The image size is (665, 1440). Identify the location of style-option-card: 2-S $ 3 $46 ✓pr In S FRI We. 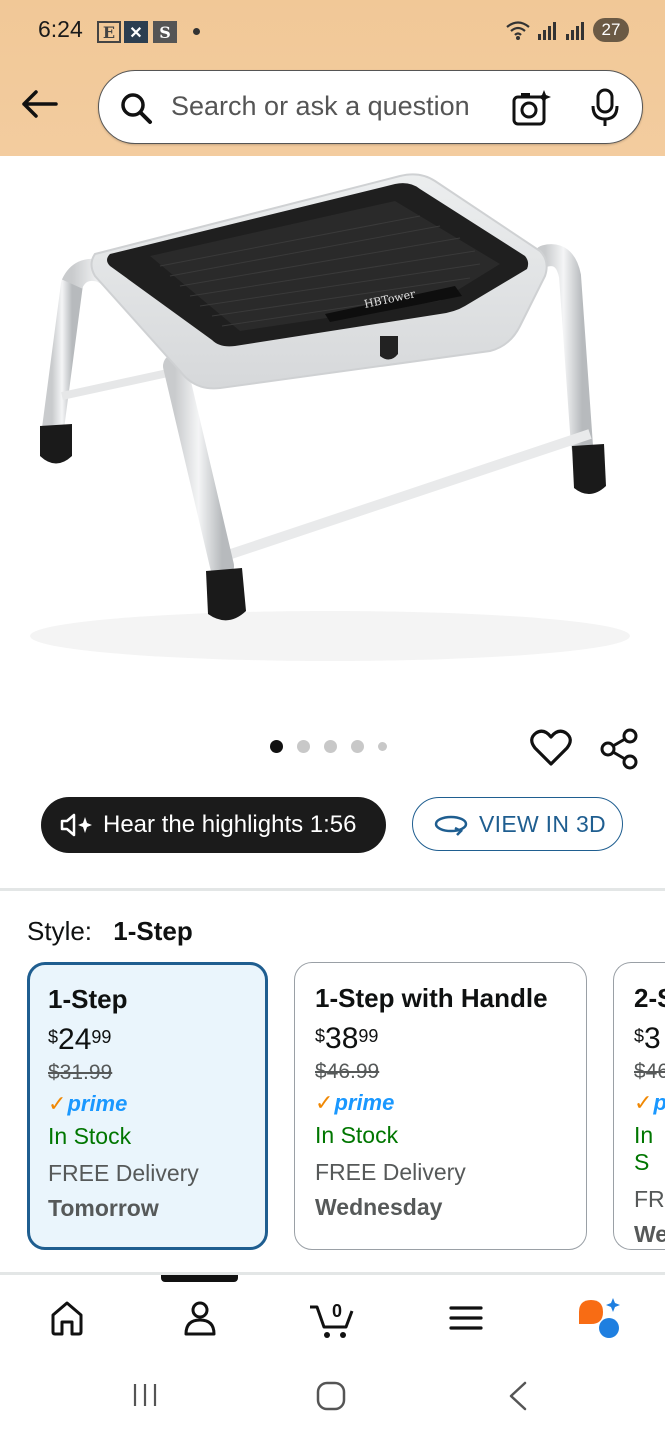
(639, 1106).